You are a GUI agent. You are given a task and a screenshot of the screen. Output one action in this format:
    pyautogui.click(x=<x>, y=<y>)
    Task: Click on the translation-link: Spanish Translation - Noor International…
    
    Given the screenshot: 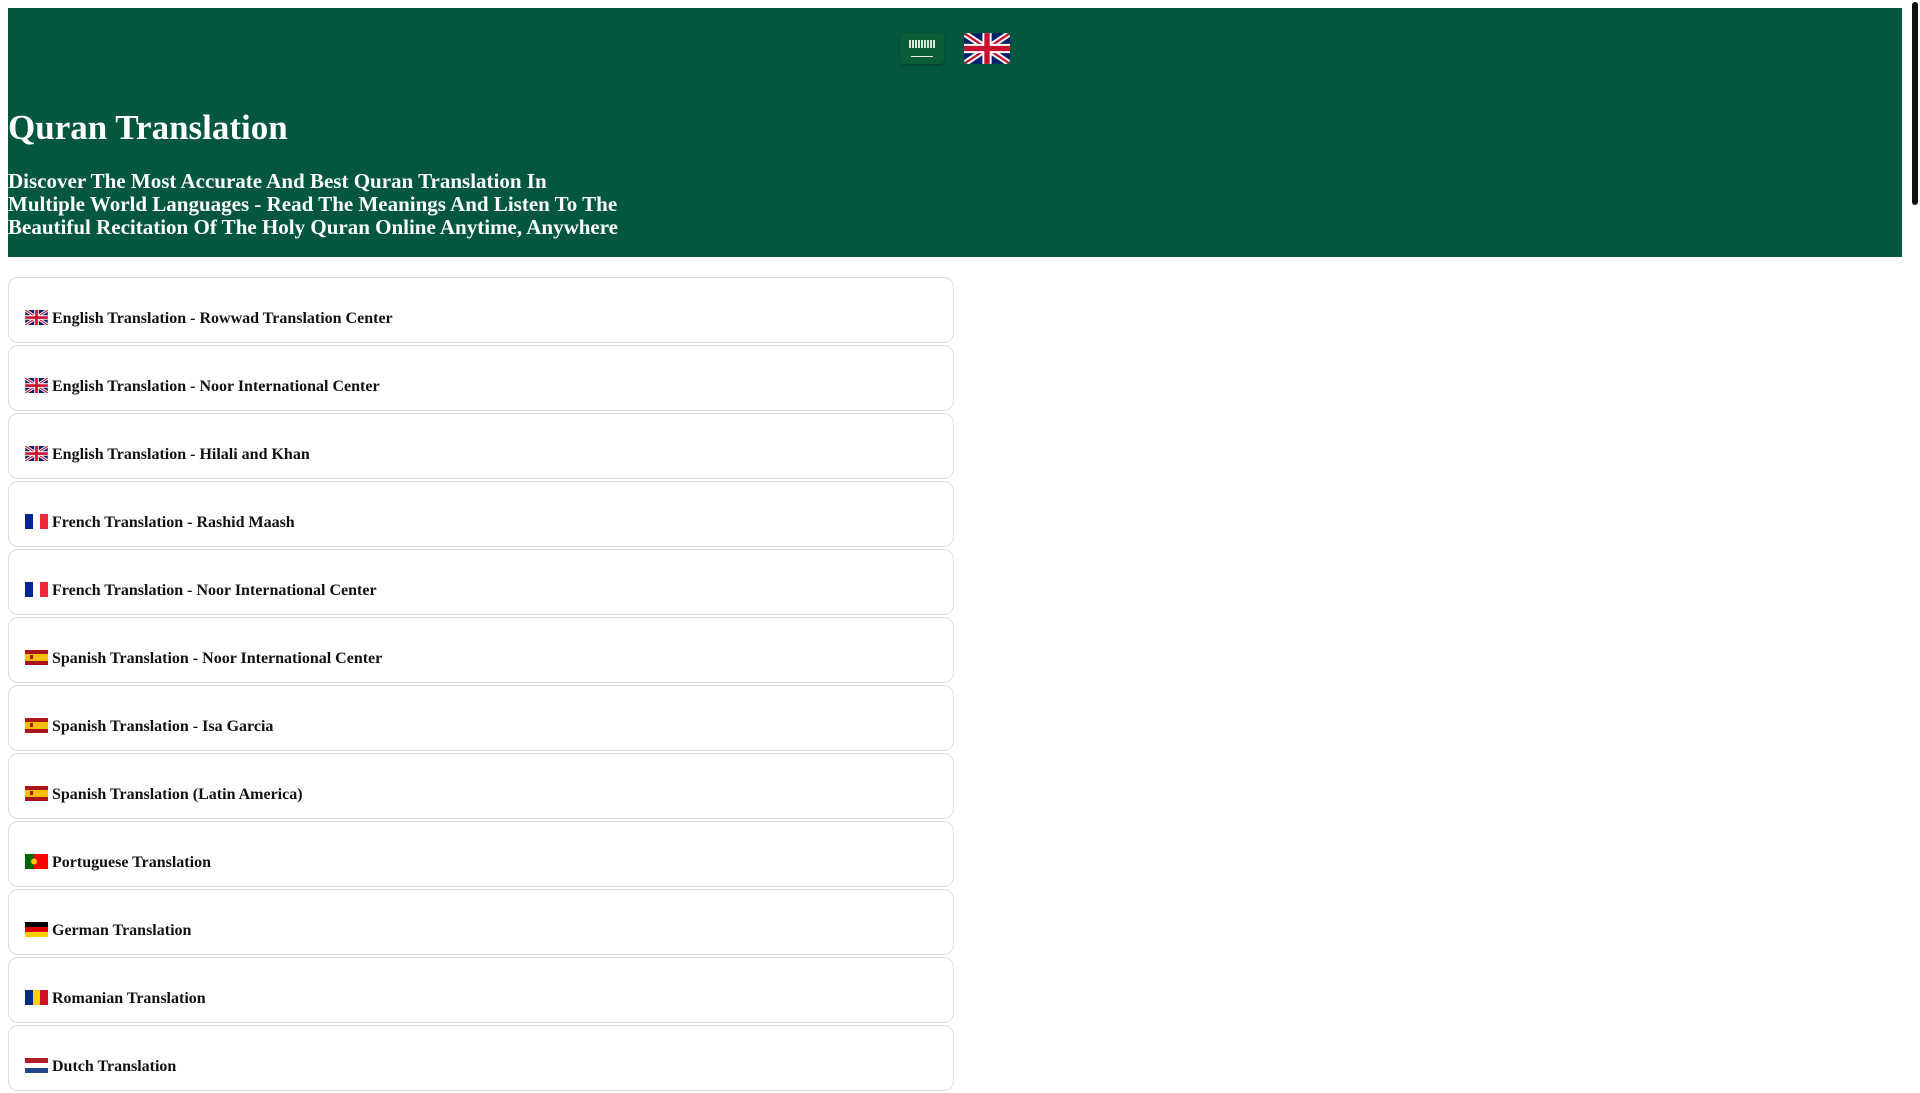 What is the action you would take?
    pyautogui.click(x=204, y=658)
    